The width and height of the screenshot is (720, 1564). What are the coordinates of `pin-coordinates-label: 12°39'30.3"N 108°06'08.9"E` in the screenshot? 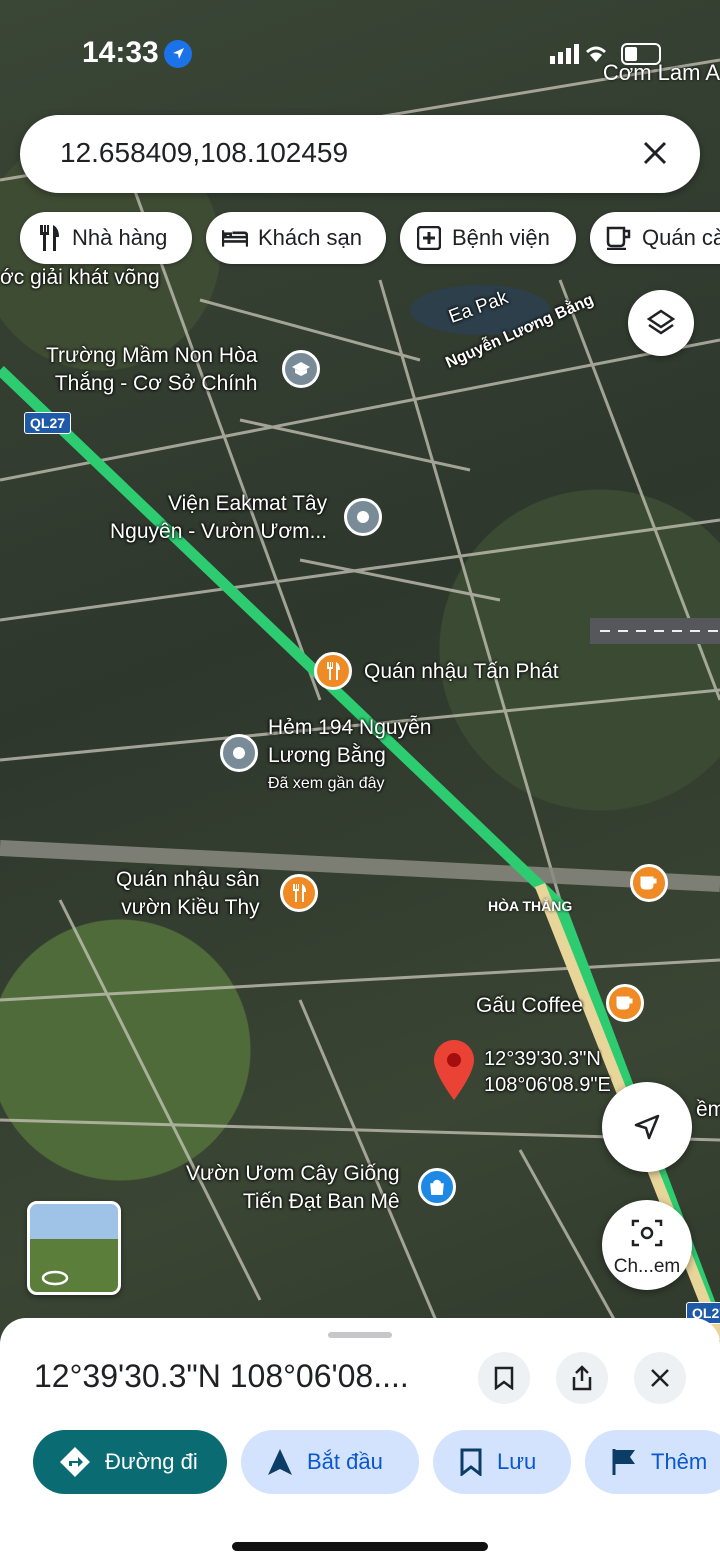 It's located at (547, 1072).